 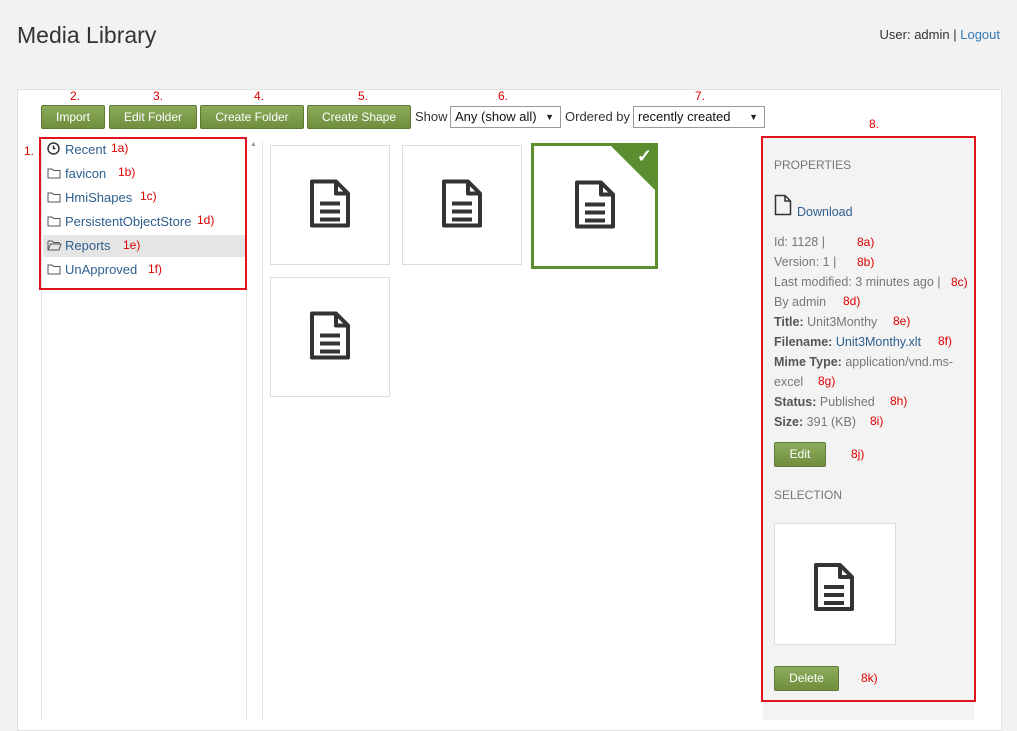 What do you see at coordinates (918, 34) in the screenshot?
I see `user-label: User: admin |` at bounding box center [918, 34].